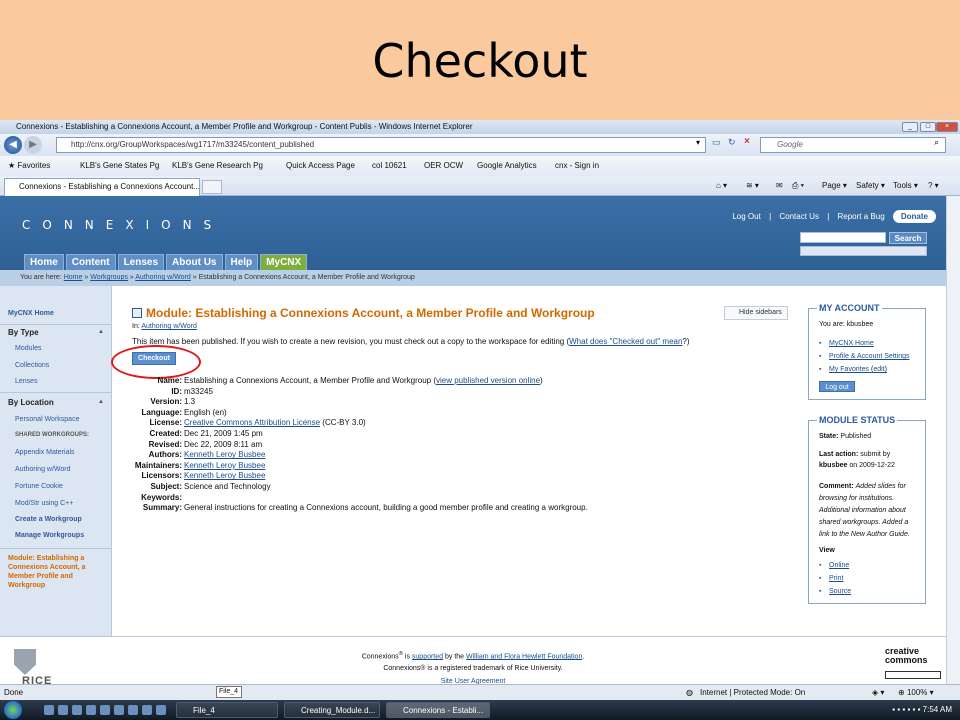 This screenshot has width=960, height=720. I want to click on back-button: ◀, so click(13, 145).